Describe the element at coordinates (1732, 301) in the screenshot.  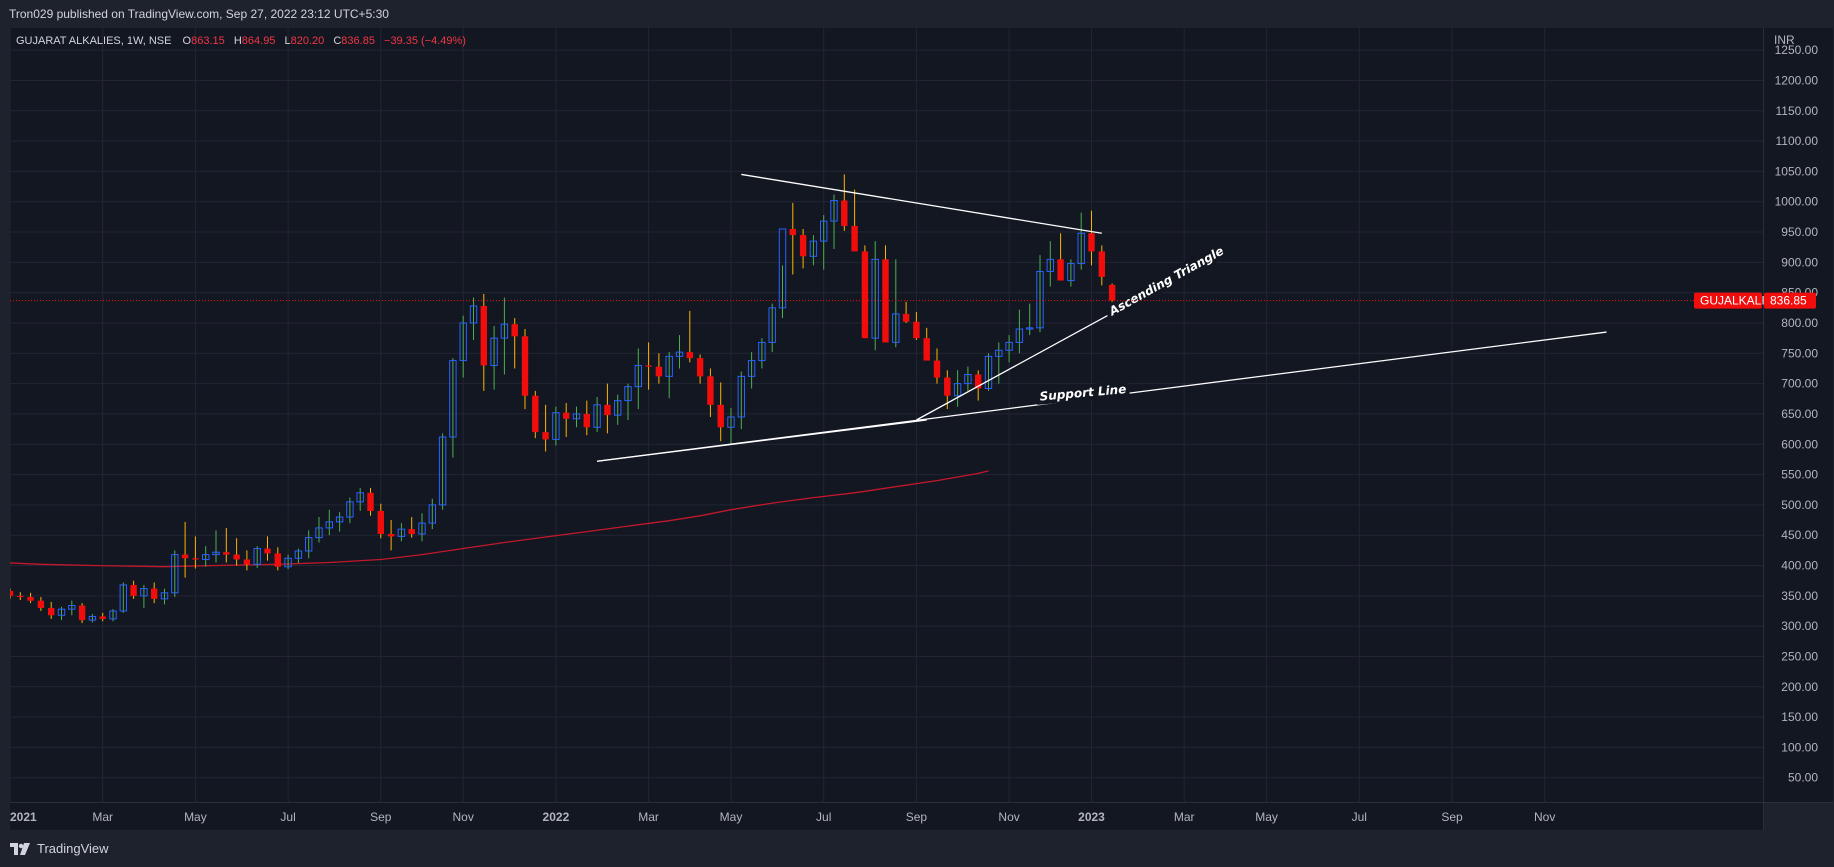
I see `symbol-tag-text: GUJALKALI` at that location.